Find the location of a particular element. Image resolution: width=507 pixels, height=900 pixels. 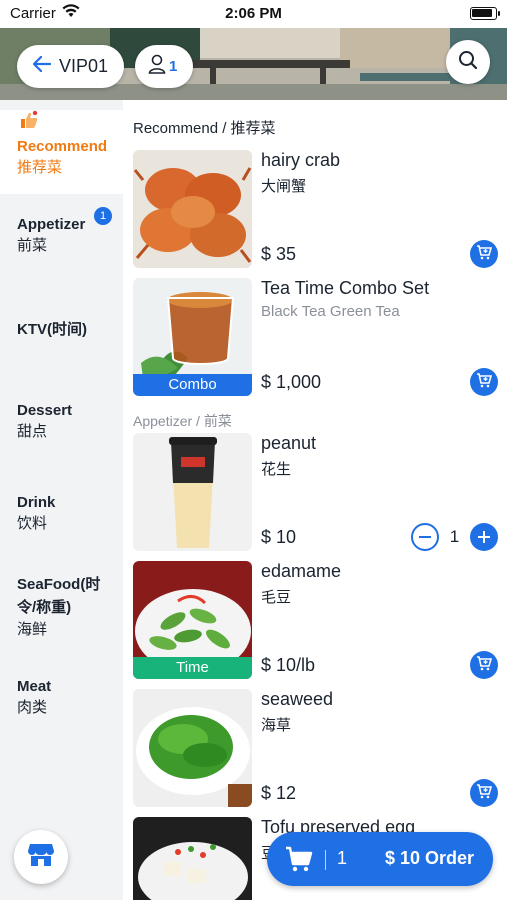

category-label-en: Recommend is located at coordinates (62, 146).